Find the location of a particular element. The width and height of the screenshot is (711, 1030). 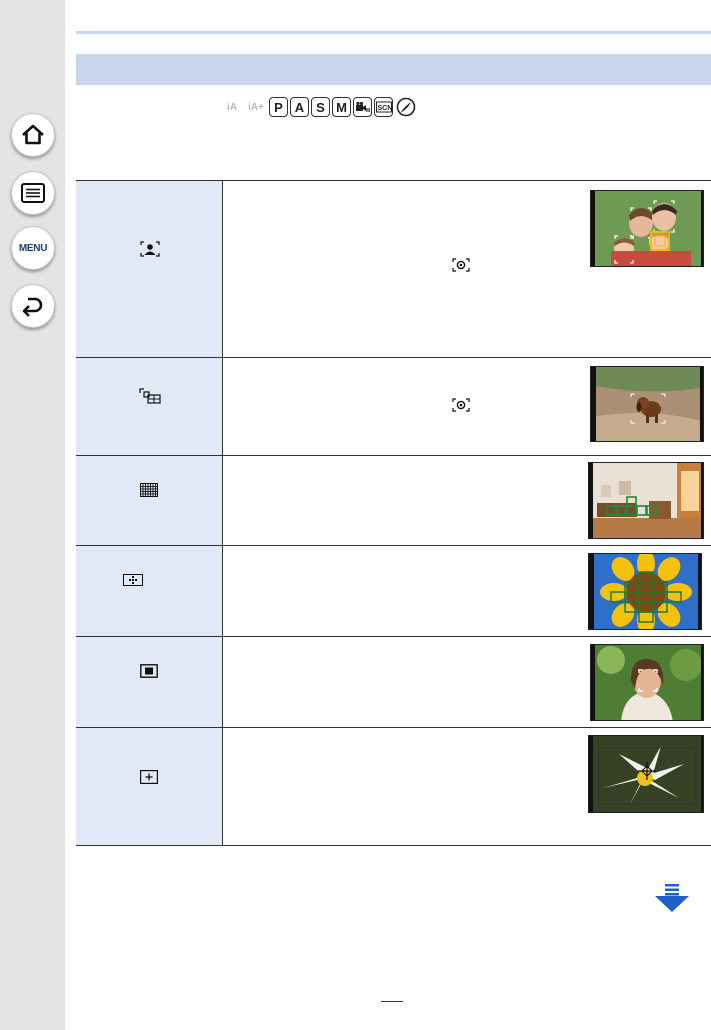

mode-ia-icon: iA is located at coordinates (232, 107).